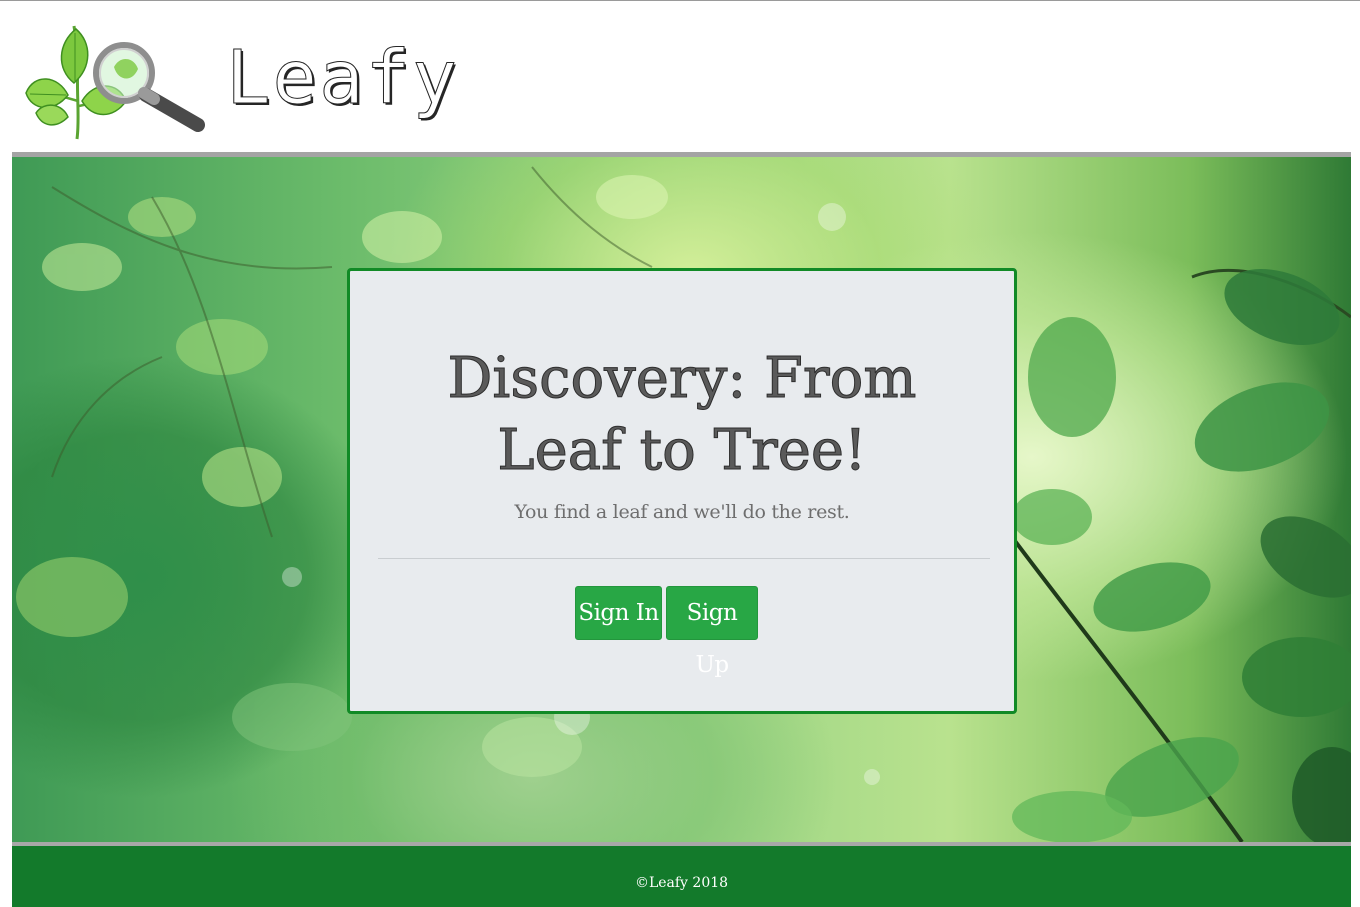  Describe the element at coordinates (618, 613) in the screenshot. I see `sign-in-button: Sign In` at that location.